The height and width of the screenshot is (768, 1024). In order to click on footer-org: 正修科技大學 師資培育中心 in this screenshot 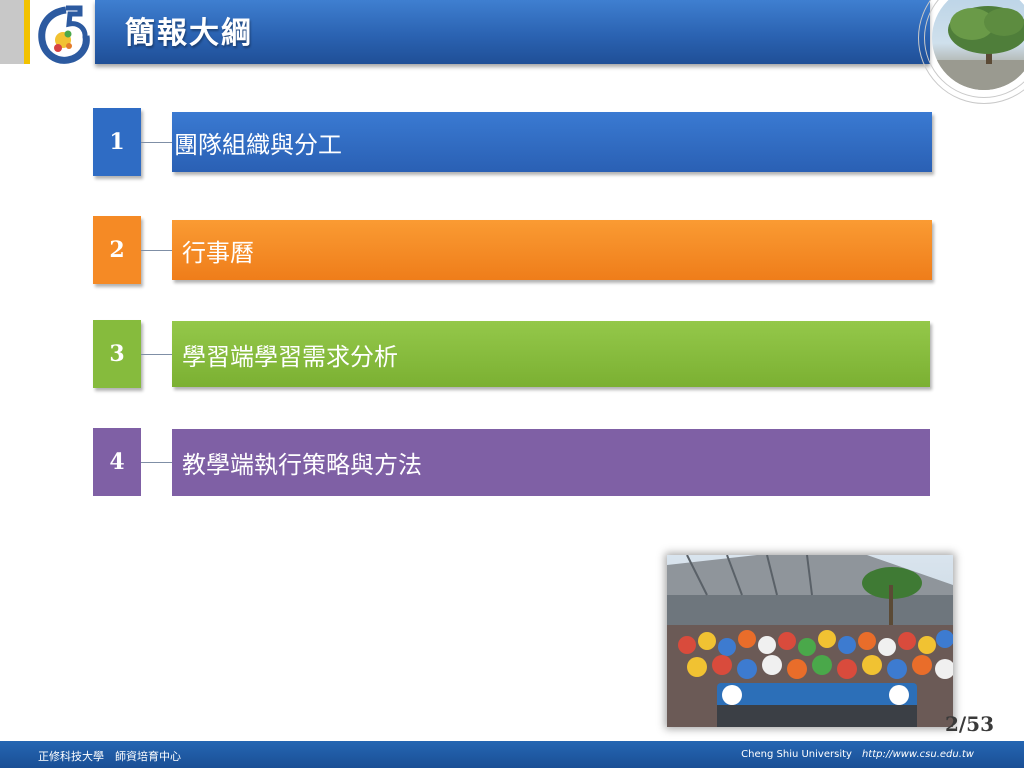, I will do `click(109, 756)`.